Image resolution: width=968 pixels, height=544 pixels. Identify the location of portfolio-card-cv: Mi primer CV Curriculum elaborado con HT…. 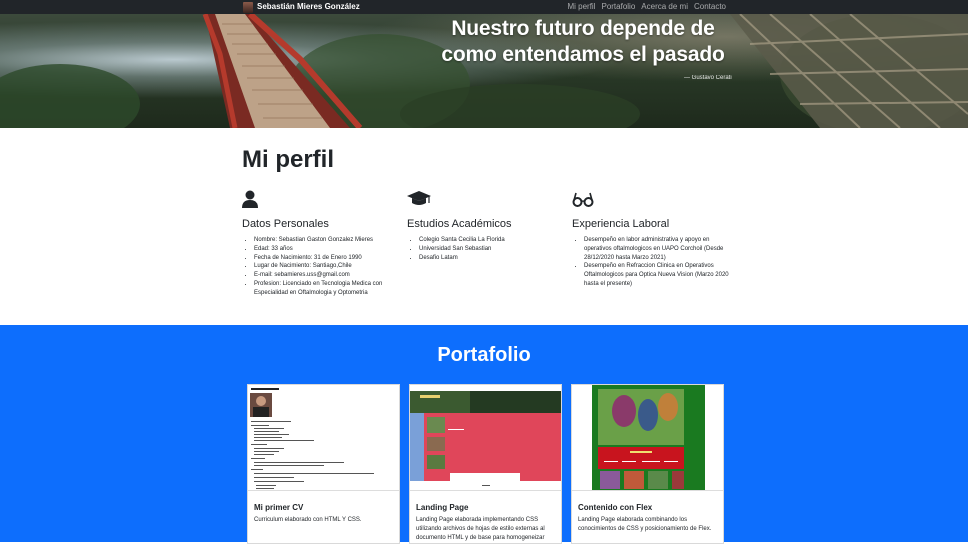
(323, 464).